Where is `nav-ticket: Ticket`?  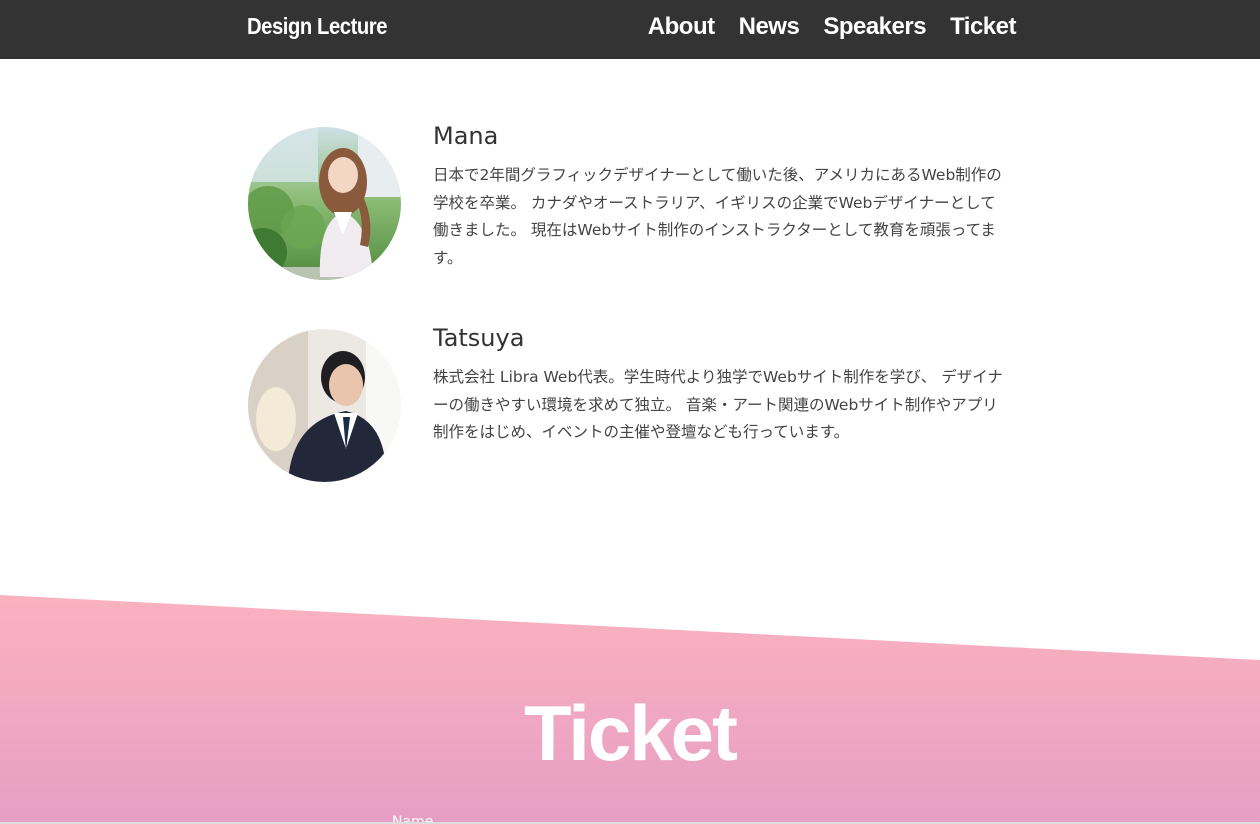 nav-ticket: Ticket is located at coordinates (983, 27).